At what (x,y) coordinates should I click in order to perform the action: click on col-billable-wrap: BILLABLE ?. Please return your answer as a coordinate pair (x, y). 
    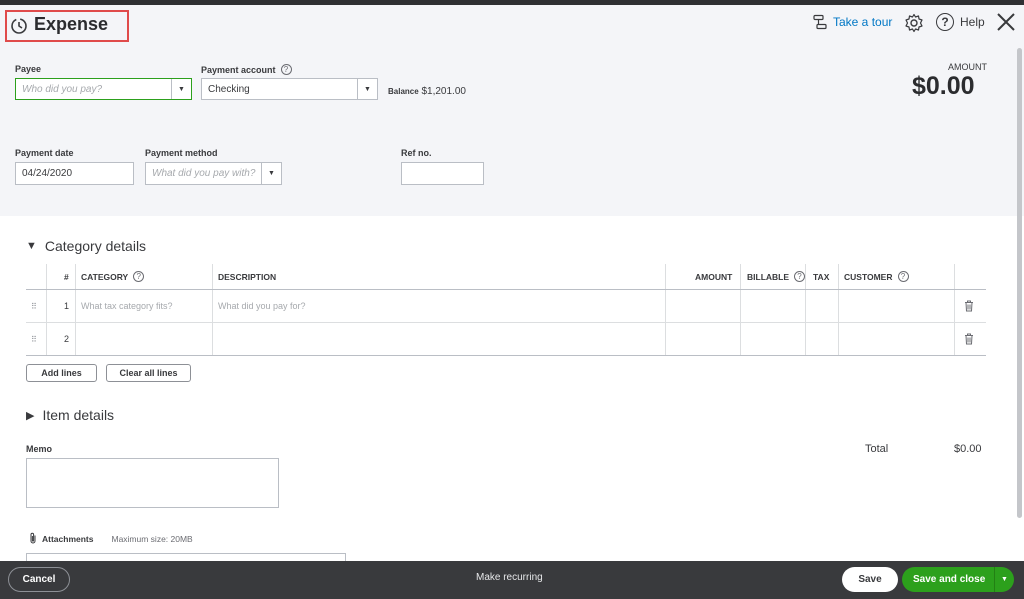
    Looking at the image, I should click on (776, 276).